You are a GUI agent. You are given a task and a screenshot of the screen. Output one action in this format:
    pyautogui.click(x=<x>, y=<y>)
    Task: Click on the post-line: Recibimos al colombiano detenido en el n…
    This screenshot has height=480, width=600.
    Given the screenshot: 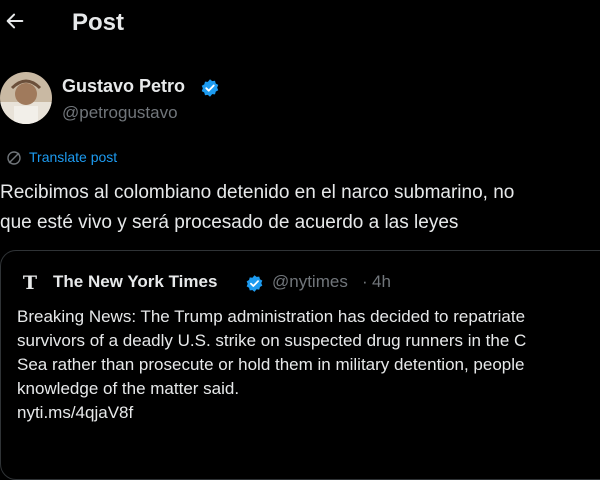 What is the action you would take?
    pyautogui.click(x=257, y=192)
    